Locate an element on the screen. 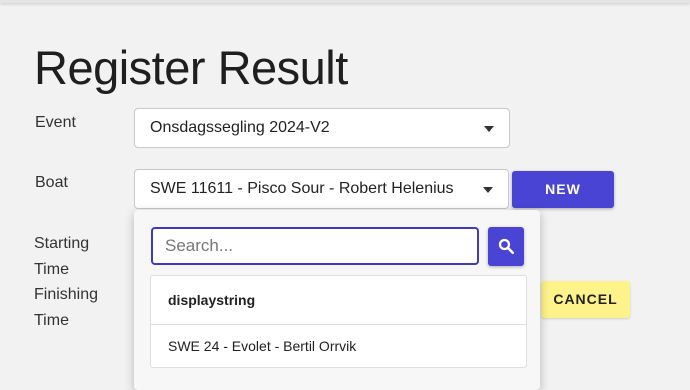 This screenshot has width=690, height=390. event-select: Onsdagssegling 2024-V2 is located at coordinates (322, 128).